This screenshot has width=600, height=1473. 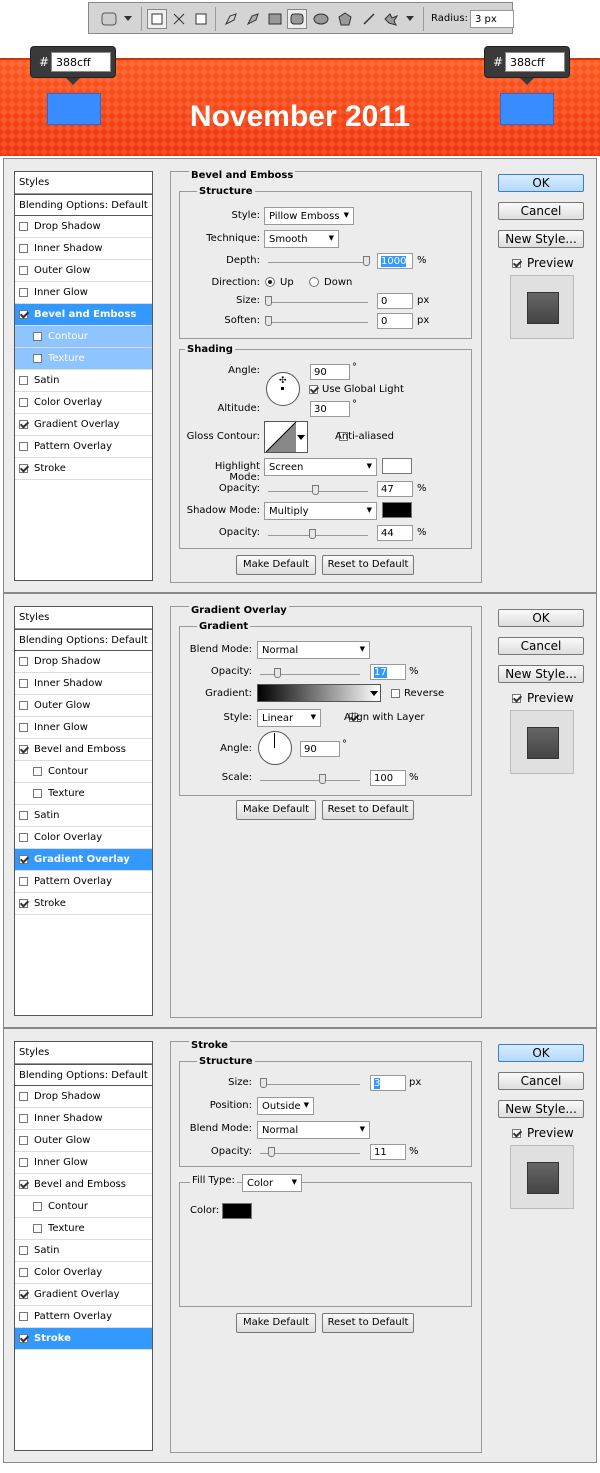 I want to click on hex-color-input: 388cff, so click(x=81, y=62).